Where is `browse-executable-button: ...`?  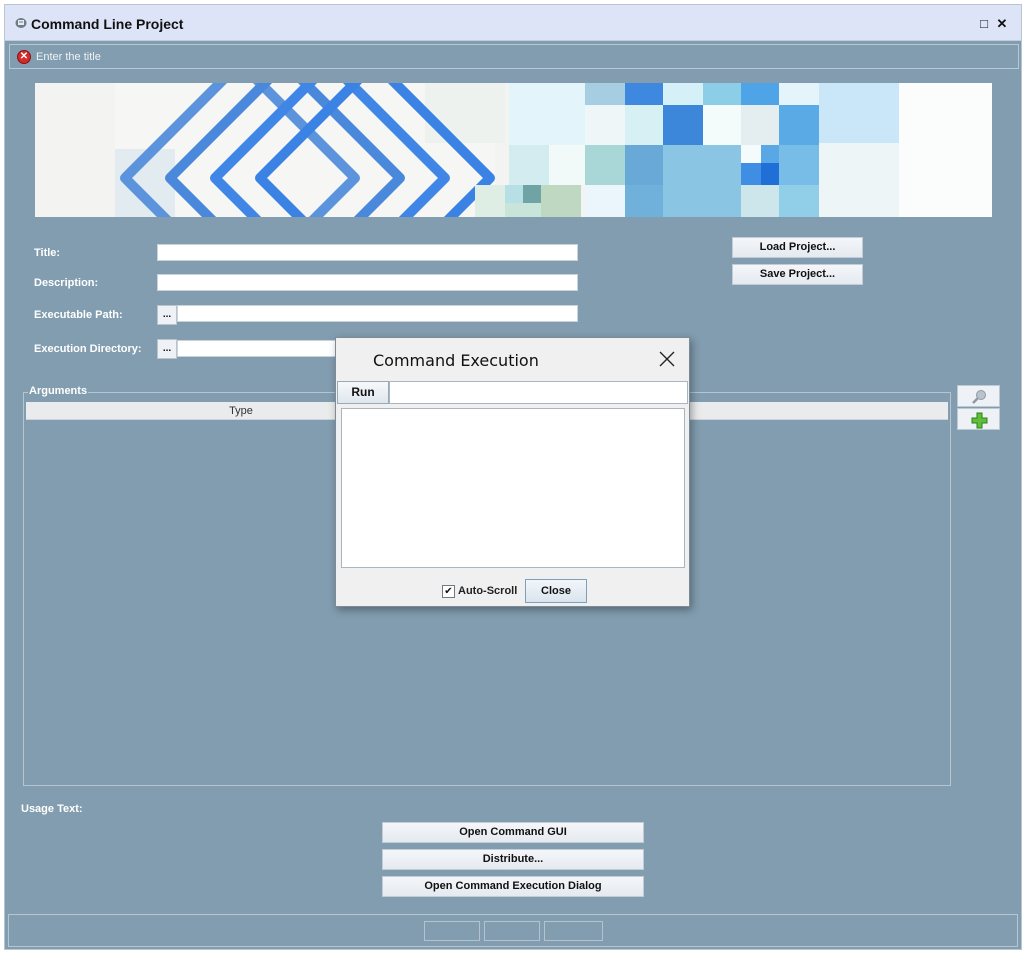 browse-executable-button: ... is located at coordinates (167, 315).